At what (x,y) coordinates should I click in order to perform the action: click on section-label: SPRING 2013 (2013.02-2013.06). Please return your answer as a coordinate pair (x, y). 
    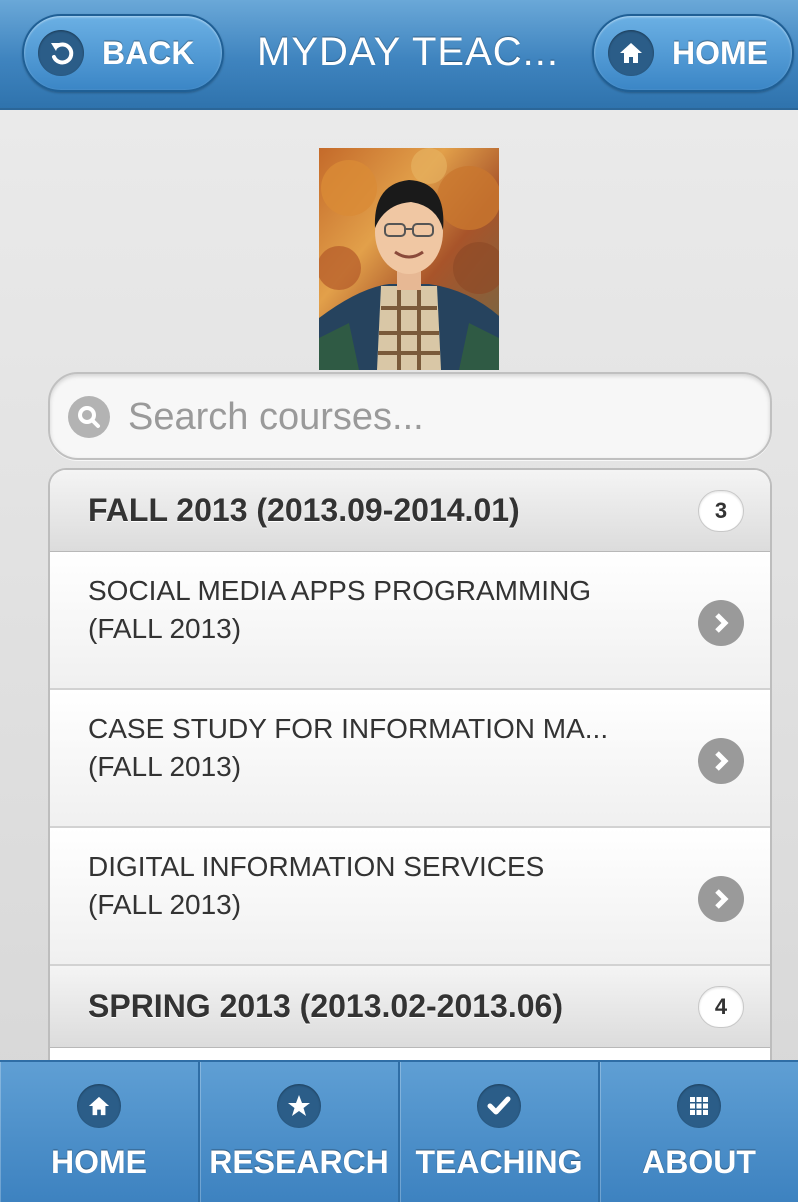
    Looking at the image, I should click on (325, 1006).